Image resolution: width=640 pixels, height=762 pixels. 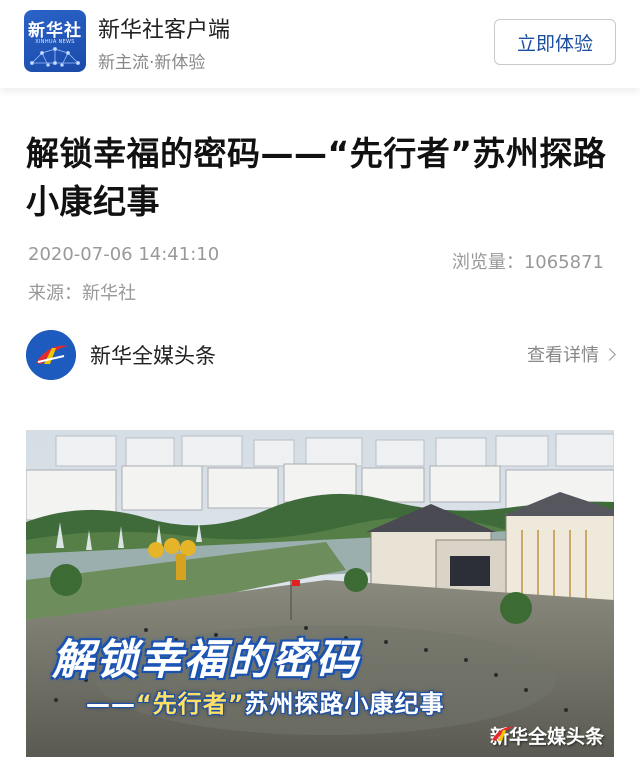 I want to click on view-count: 浏览量：1065871, so click(x=527, y=262).